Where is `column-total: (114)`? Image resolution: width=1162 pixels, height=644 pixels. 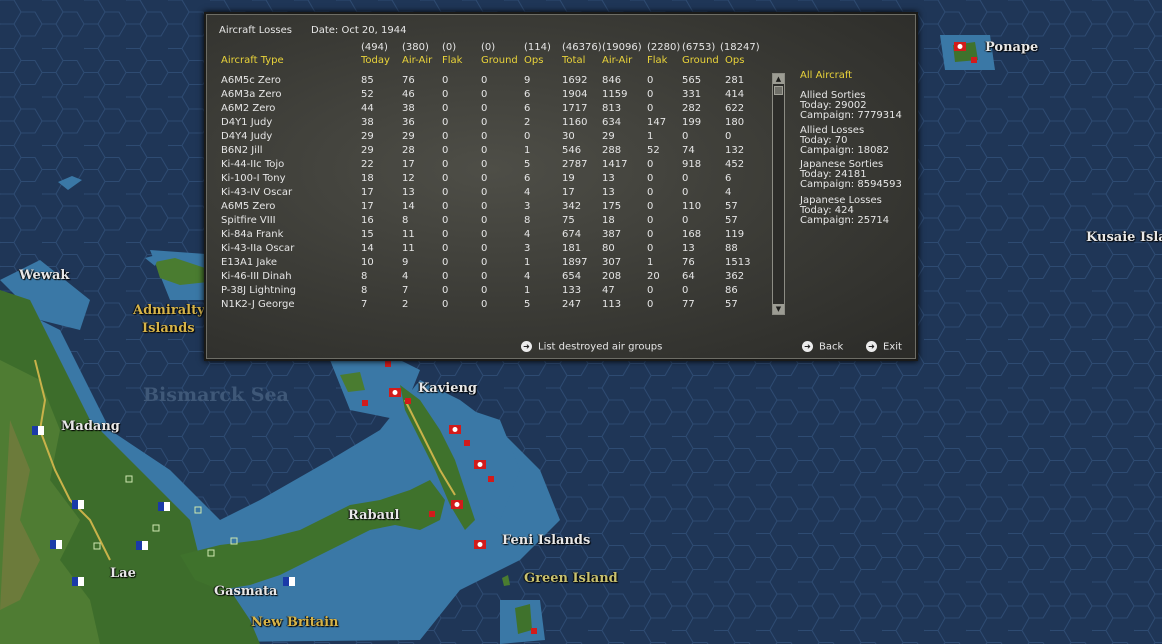 column-total: (114) is located at coordinates (537, 47).